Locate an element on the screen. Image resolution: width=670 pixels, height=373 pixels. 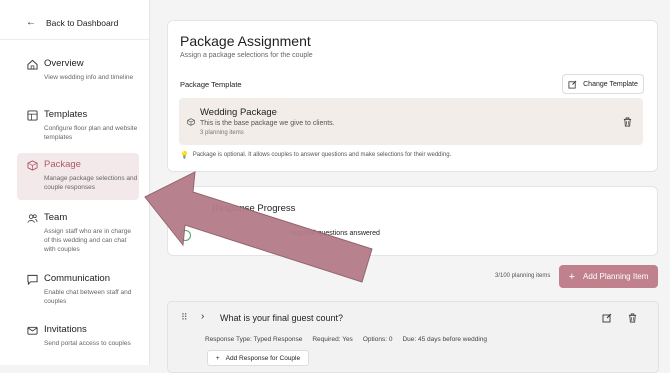
sidebar-item-title: Invitations is located at coordinates (65, 329).